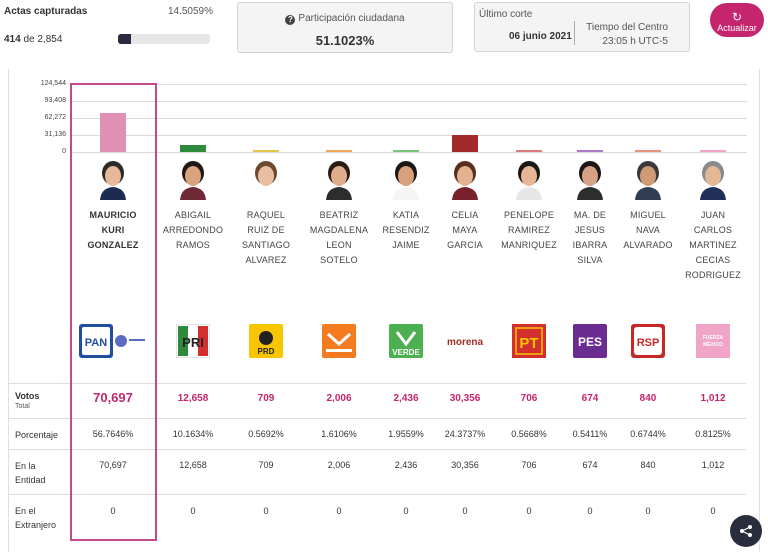 The height and width of the screenshot is (552, 768). What do you see at coordinates (266, 260) in the screenshot?
I see `candidate-name-line: ALVAREZ` at bounding box center [266, 260].